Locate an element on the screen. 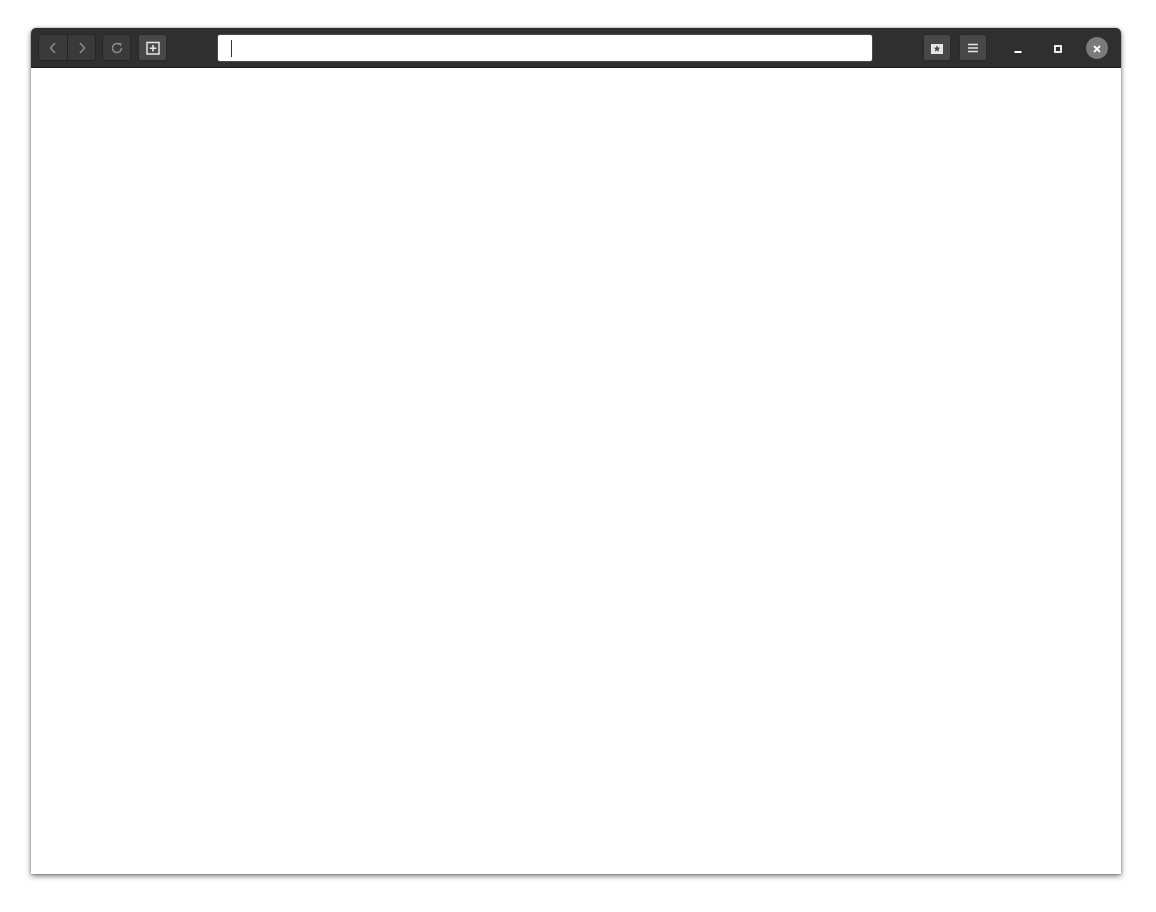 This screenshot has width=1156, height=912. header-bar is located at coordinates (576, 48).